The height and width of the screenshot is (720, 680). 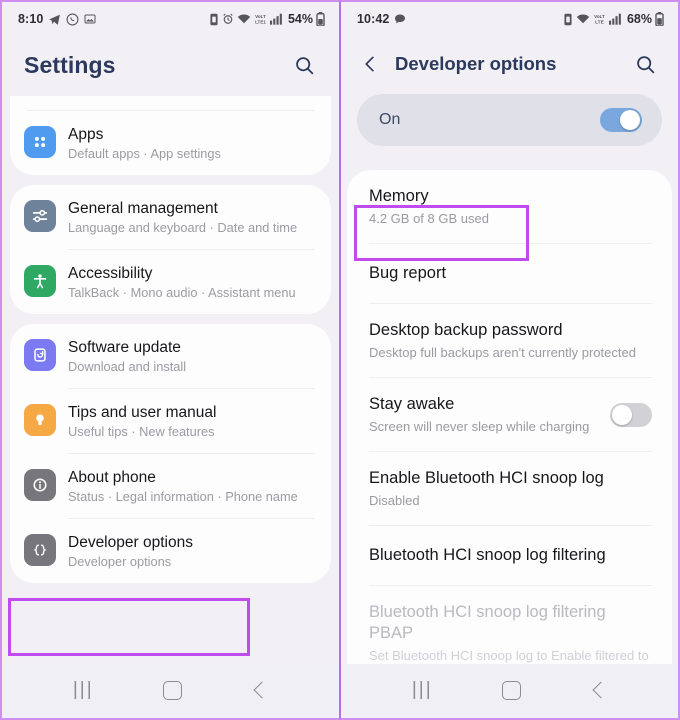 I want to click on developer-item-title: Bluetooth HCI snoop log filtering PBAP, so click(x=487, y=622).